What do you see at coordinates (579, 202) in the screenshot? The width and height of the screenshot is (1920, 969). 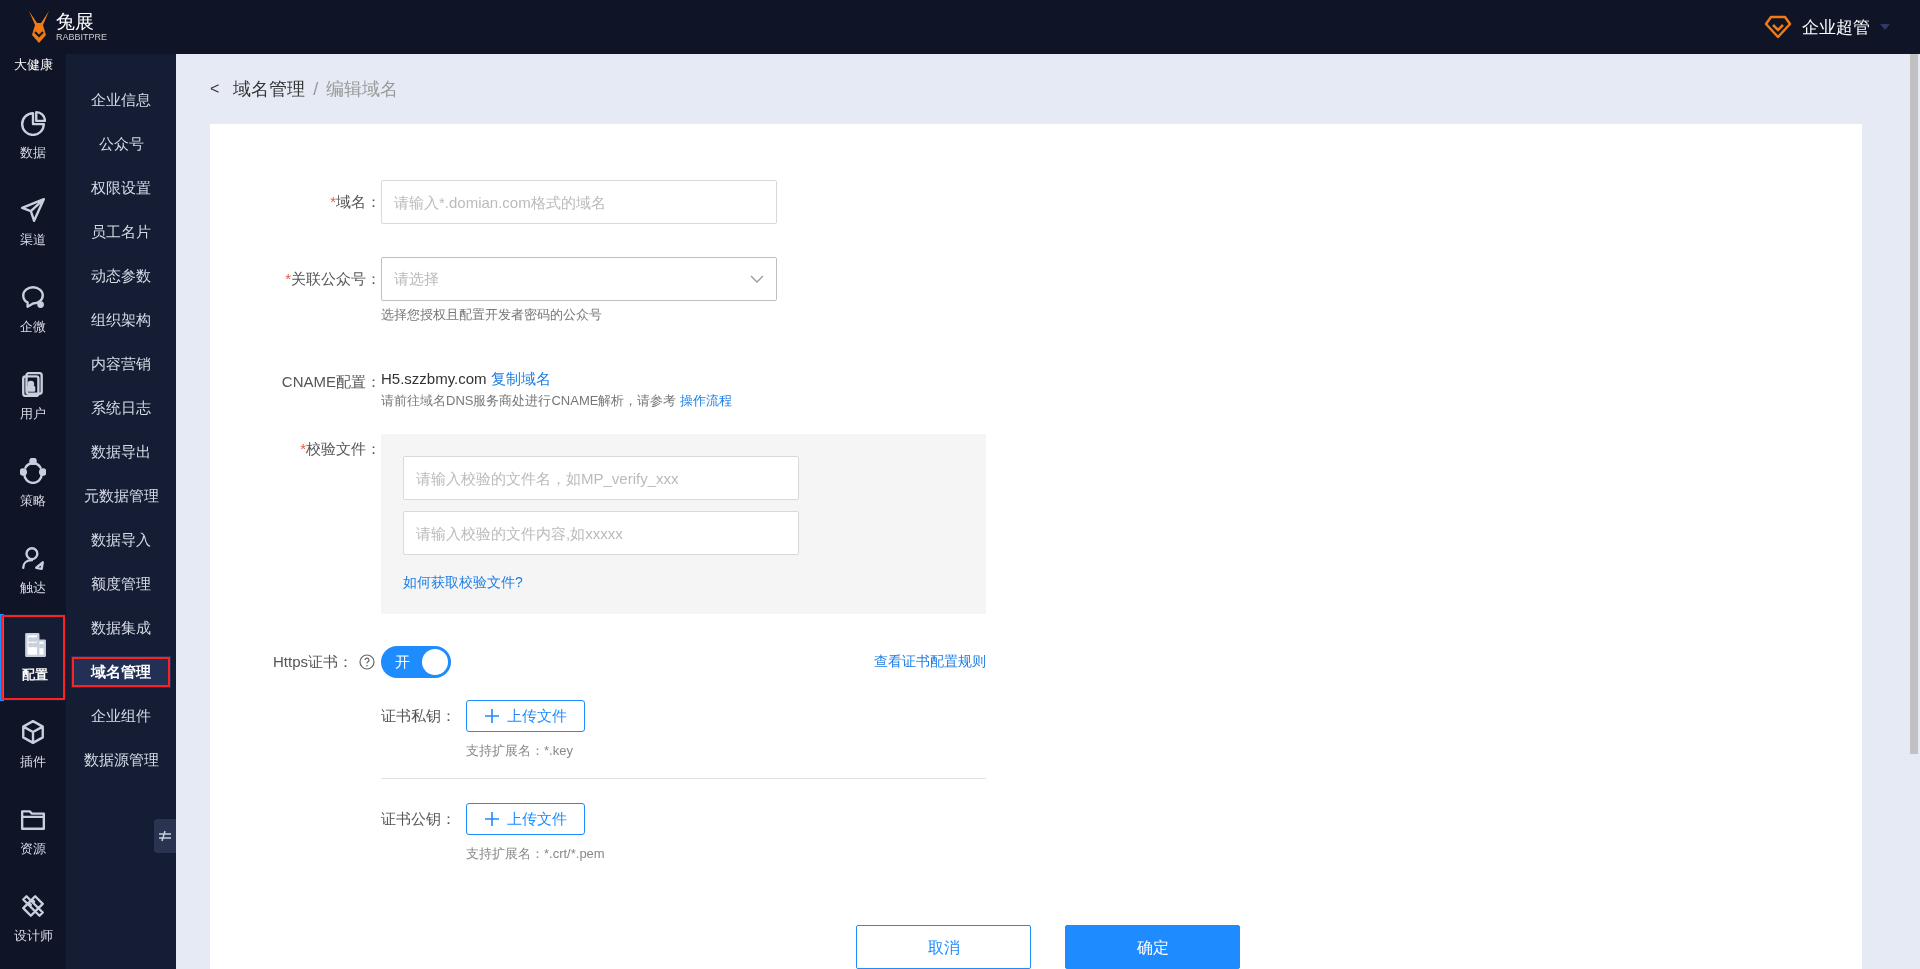 I see `domain-input-field: 请输入*.domian.com格式的域名` at bounding box center [579, 202].